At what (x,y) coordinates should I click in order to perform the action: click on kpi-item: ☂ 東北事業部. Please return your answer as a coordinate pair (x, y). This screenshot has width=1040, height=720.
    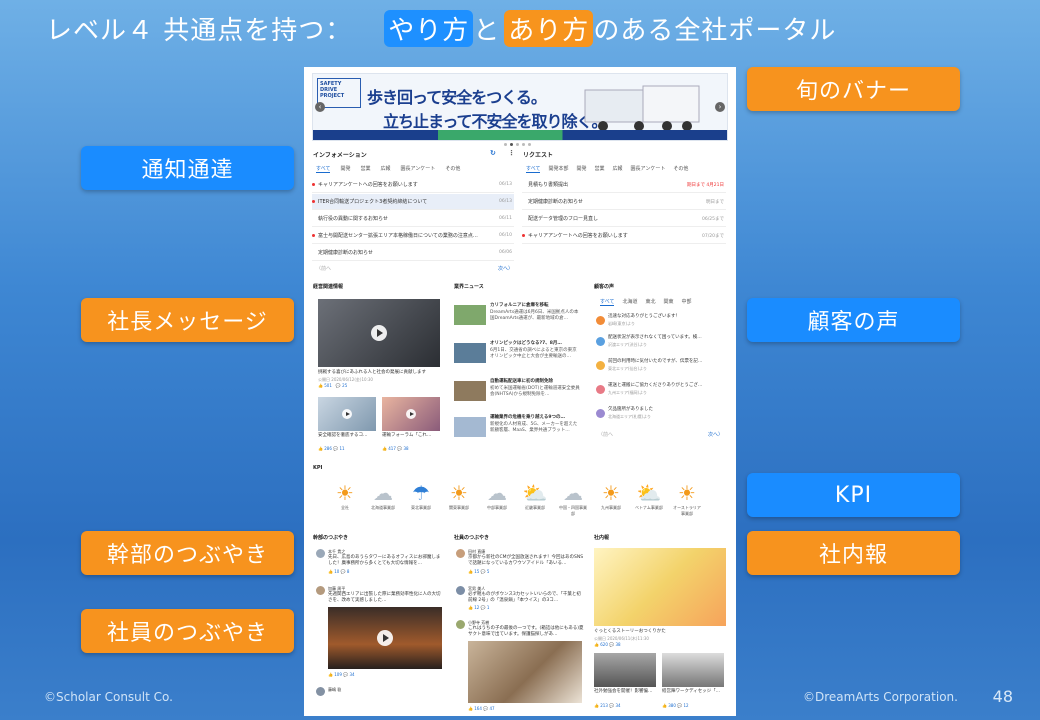
    Looking at the image, I should click on (421, 496).